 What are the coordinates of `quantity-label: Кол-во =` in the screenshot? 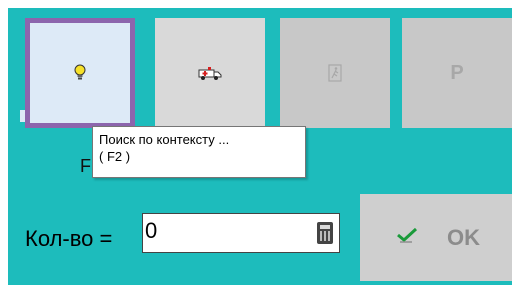 It's located at (69, 238).